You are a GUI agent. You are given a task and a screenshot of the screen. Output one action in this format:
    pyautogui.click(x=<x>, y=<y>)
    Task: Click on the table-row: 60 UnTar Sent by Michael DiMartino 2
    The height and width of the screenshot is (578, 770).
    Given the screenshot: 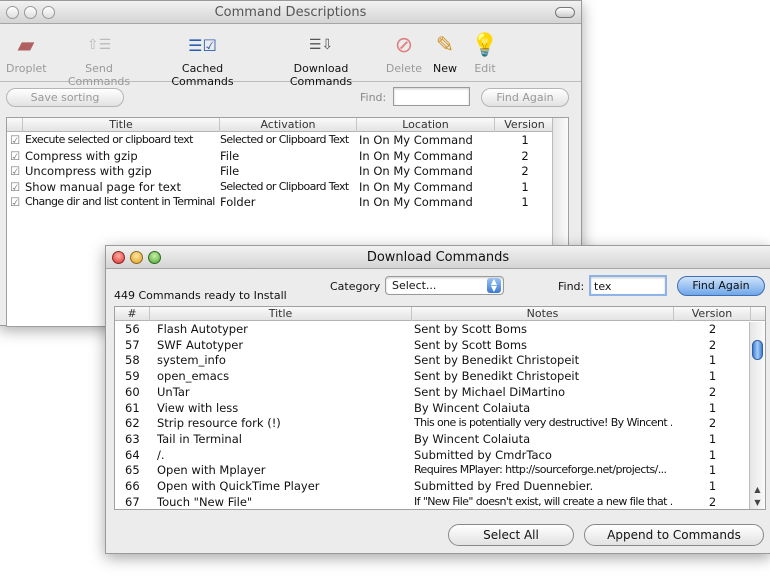 What is the action you would take?
    pyautogui.click(x=440, y=392)
    